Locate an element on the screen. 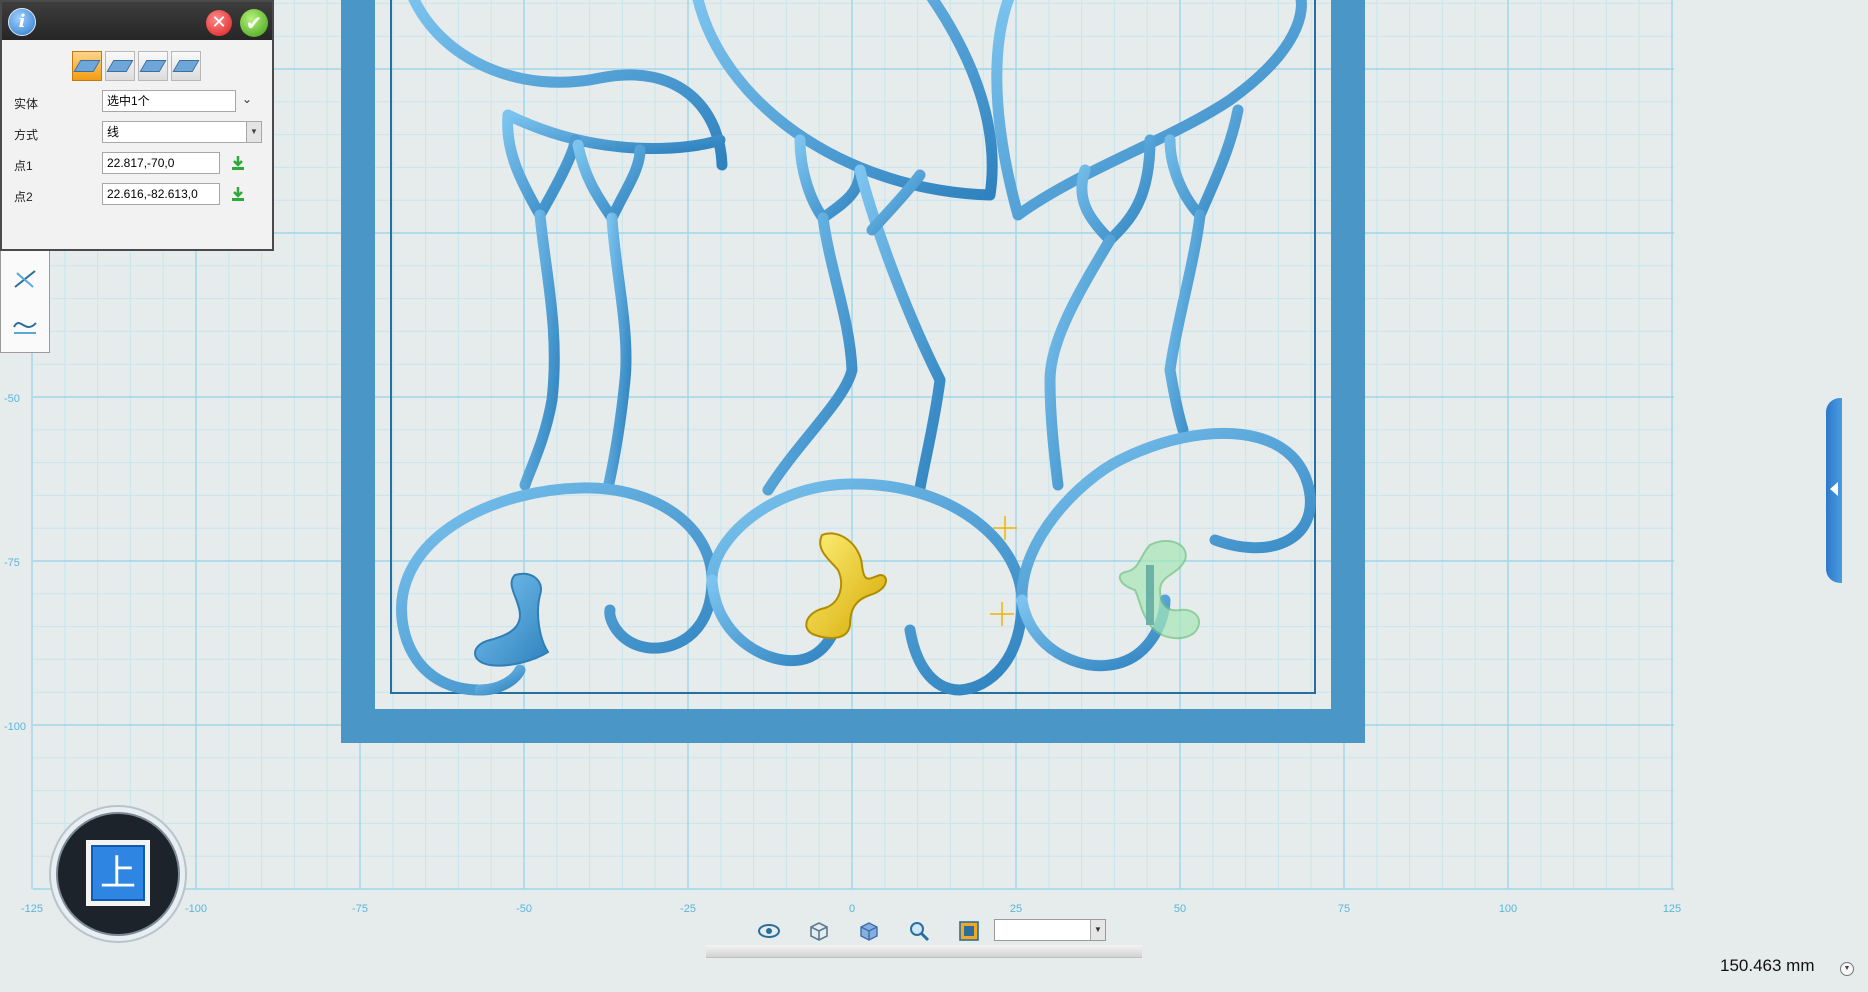  point2-field: 22.616,-82.613,0 is located at coordinates (161, 194).